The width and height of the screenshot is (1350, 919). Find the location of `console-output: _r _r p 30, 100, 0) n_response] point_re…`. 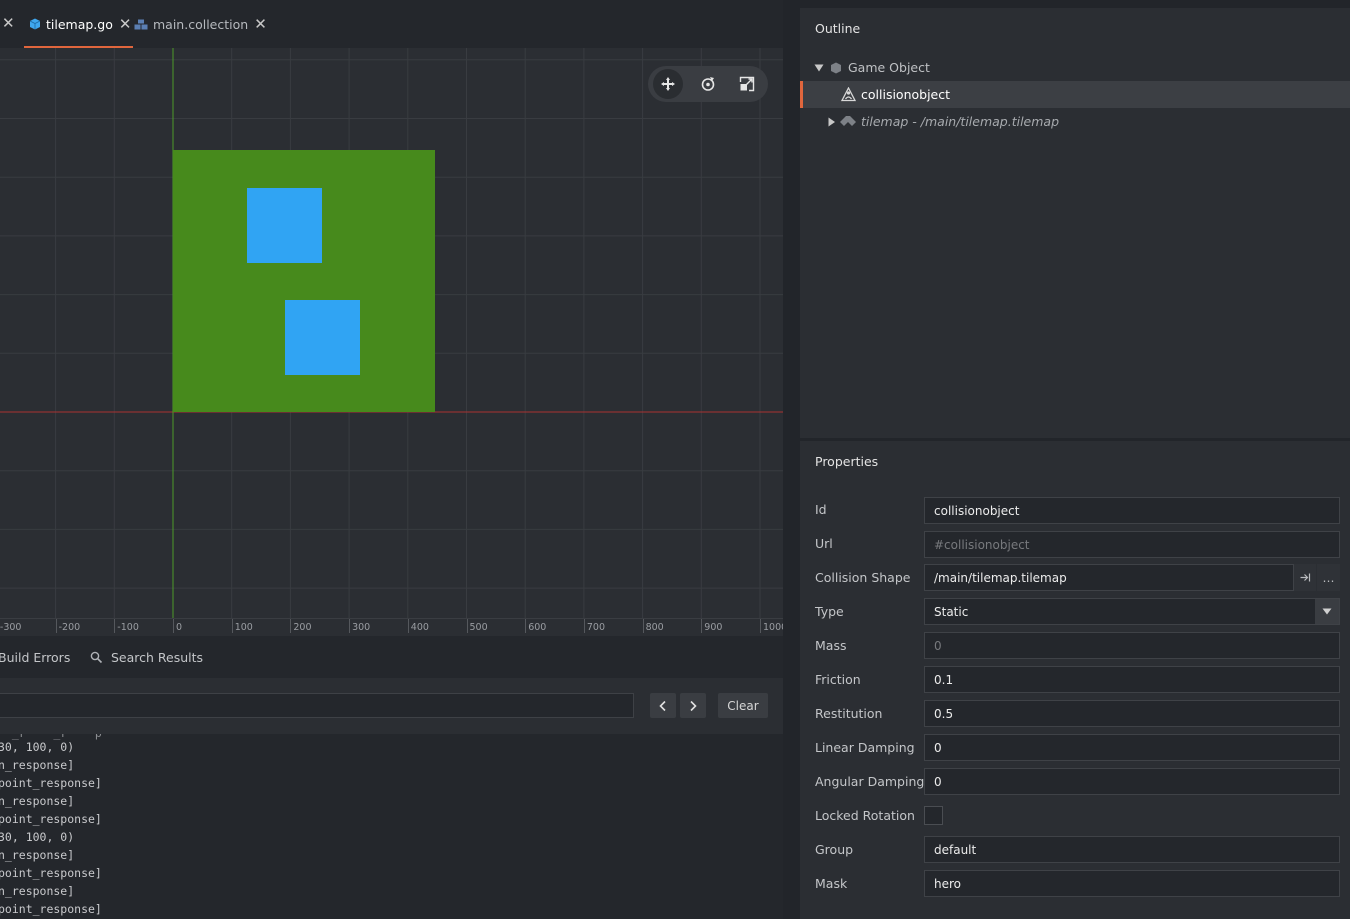

console-output: _r _r p 30, 100, 0) n_response] point_re… is located at coordinates (391, 826).